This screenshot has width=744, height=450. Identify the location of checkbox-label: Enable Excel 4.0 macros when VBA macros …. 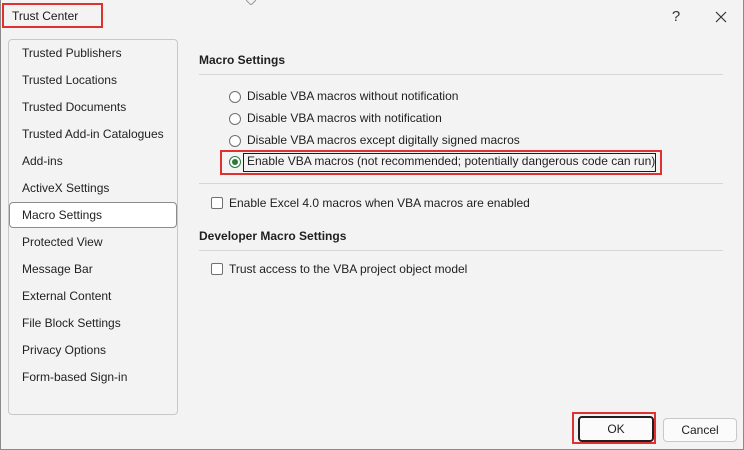
(379, 203).